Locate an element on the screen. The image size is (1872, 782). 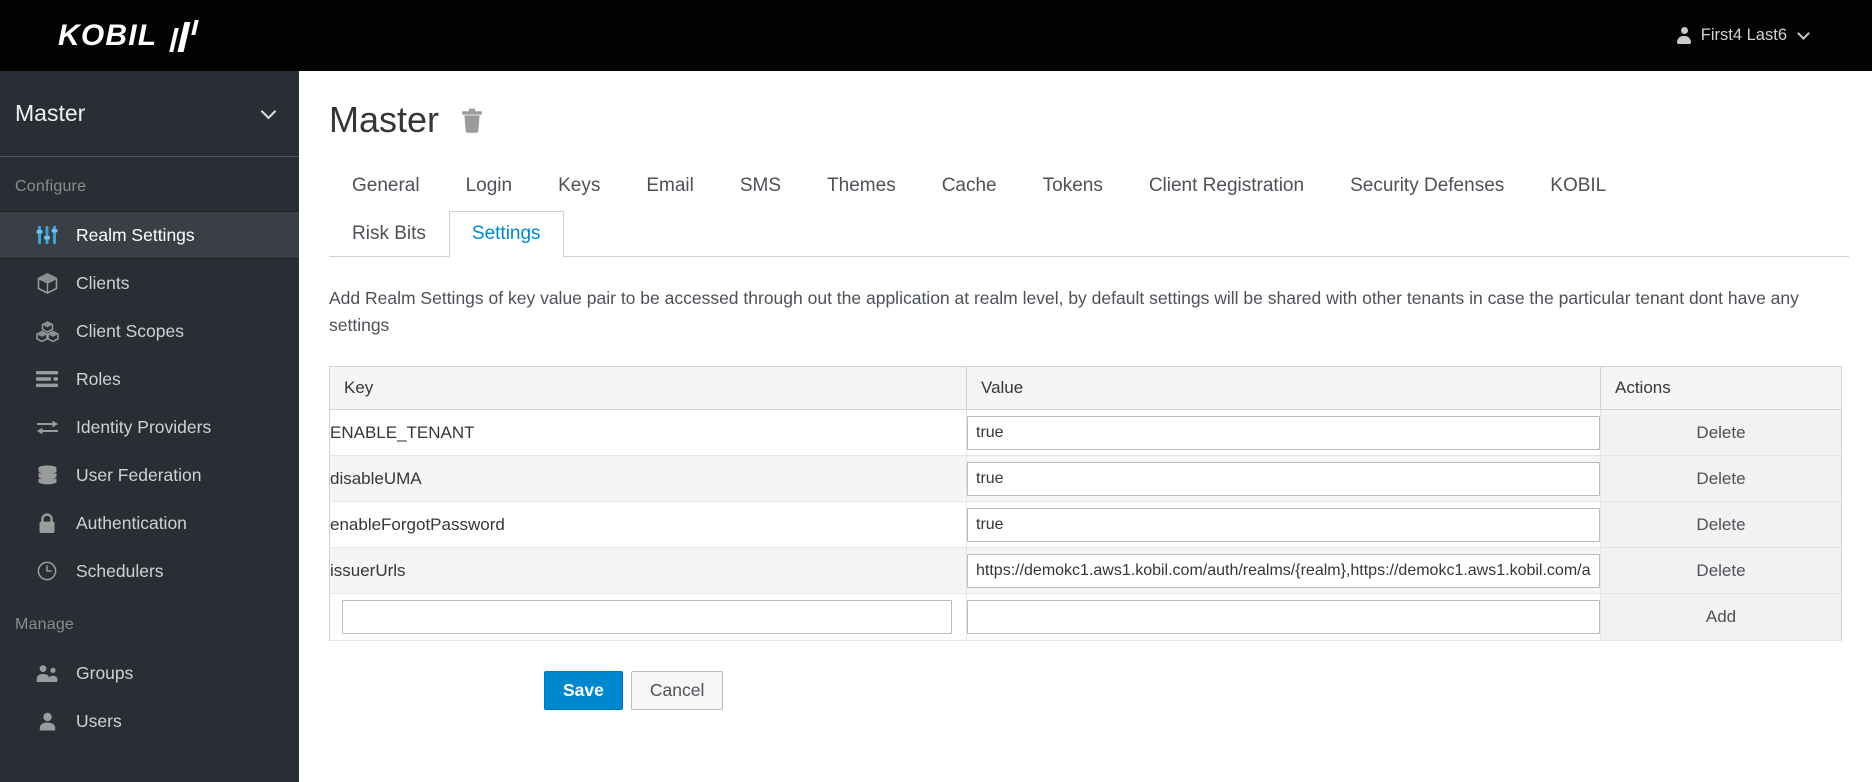
tab-tokens: Tokens is located at coordinates (1073, 186).